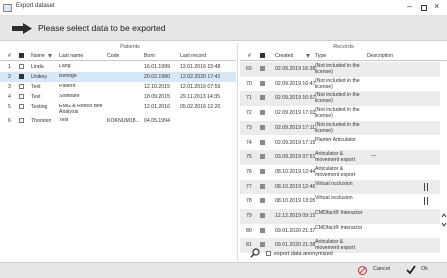 This screenshot has width=447, height=278. Describe the element at coordinates (255, 253) in the screenshot. I see `search-icon` at that location.